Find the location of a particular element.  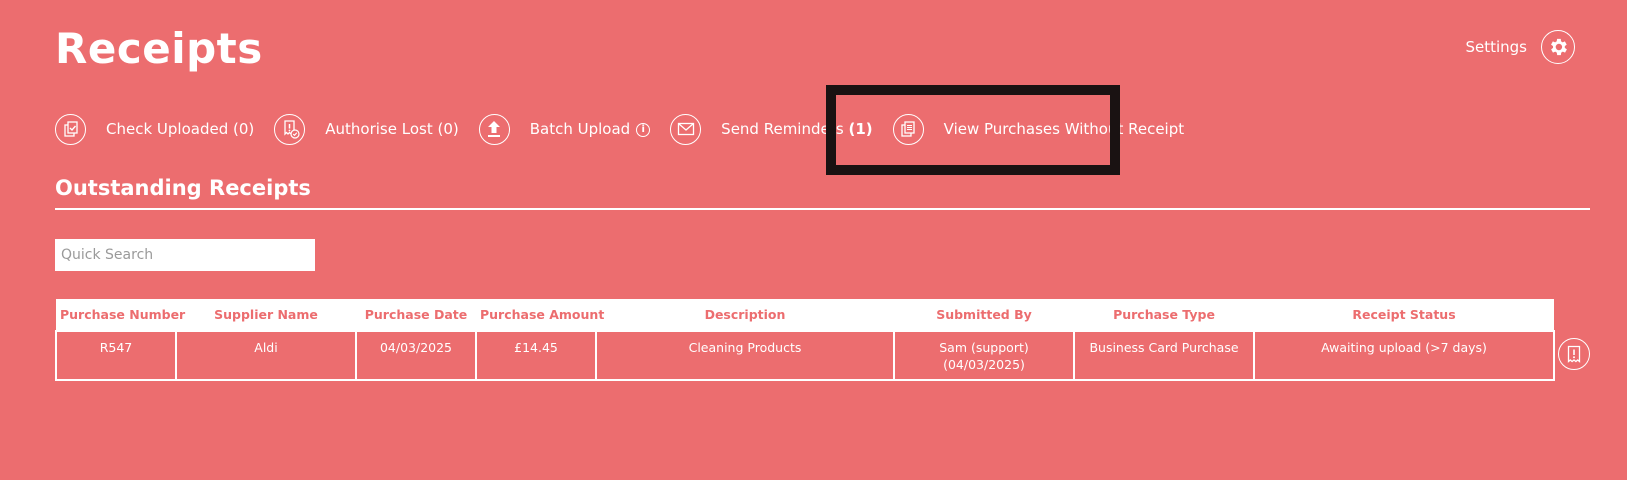

send-reminders-button: Send Reminders (1) is located at coordinates (771, 129).